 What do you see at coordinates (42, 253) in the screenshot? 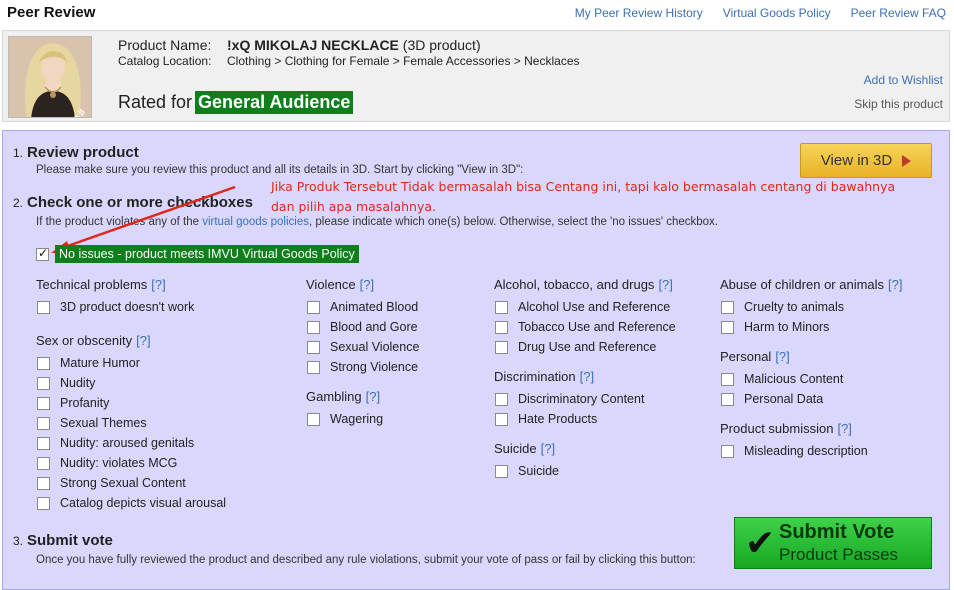
I see `no-issues-checkbox` at bounding box center [42, 253].